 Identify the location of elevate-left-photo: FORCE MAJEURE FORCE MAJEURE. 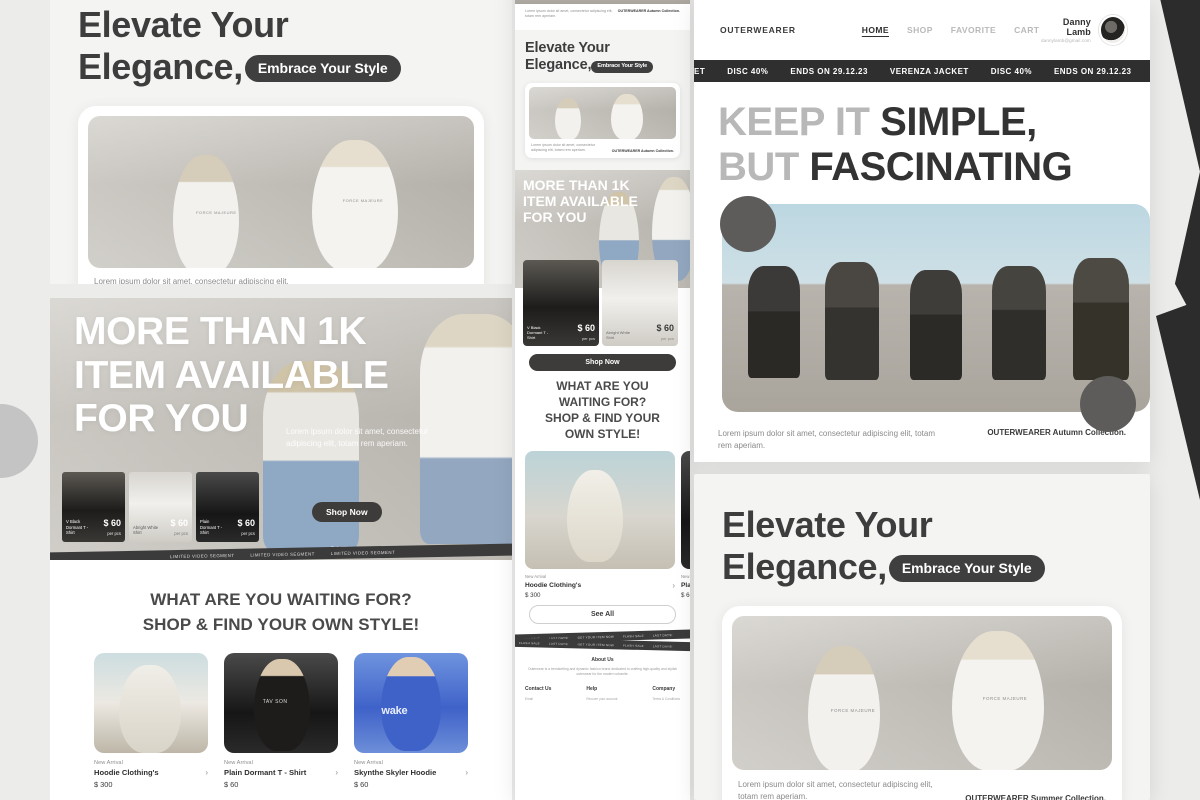
(281, 191).